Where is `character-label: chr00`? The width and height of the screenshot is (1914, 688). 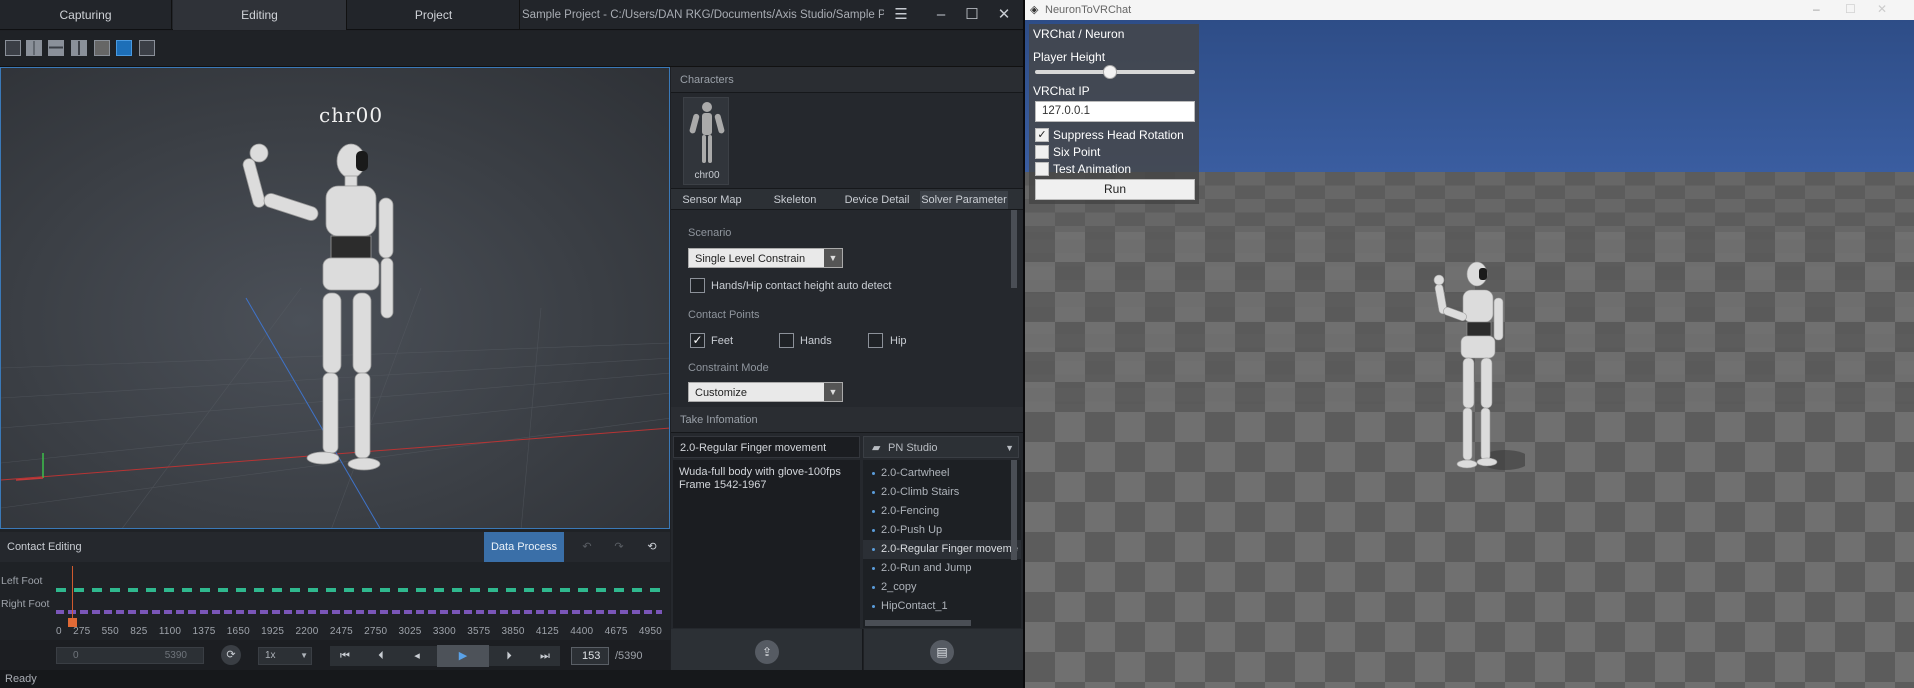
character-label: chr00 is located at coordinates (351, 115).